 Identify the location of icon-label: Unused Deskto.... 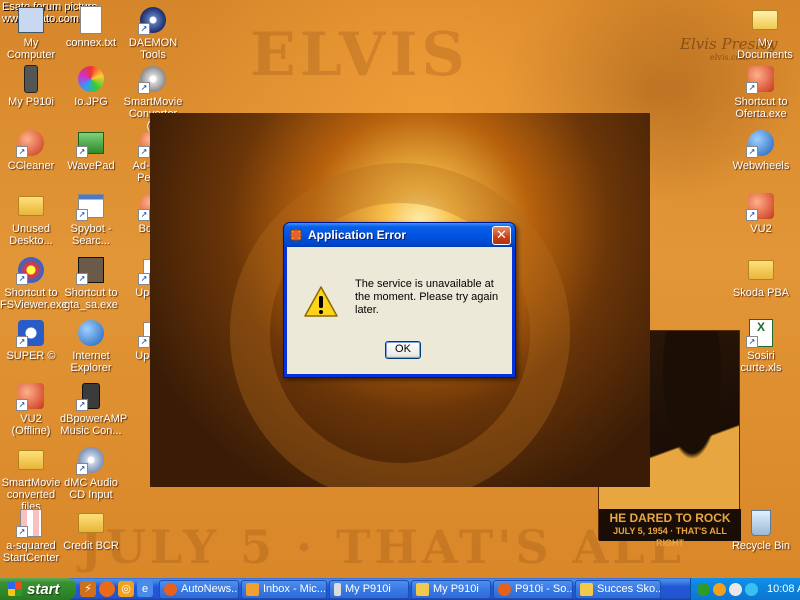
(31, 235).